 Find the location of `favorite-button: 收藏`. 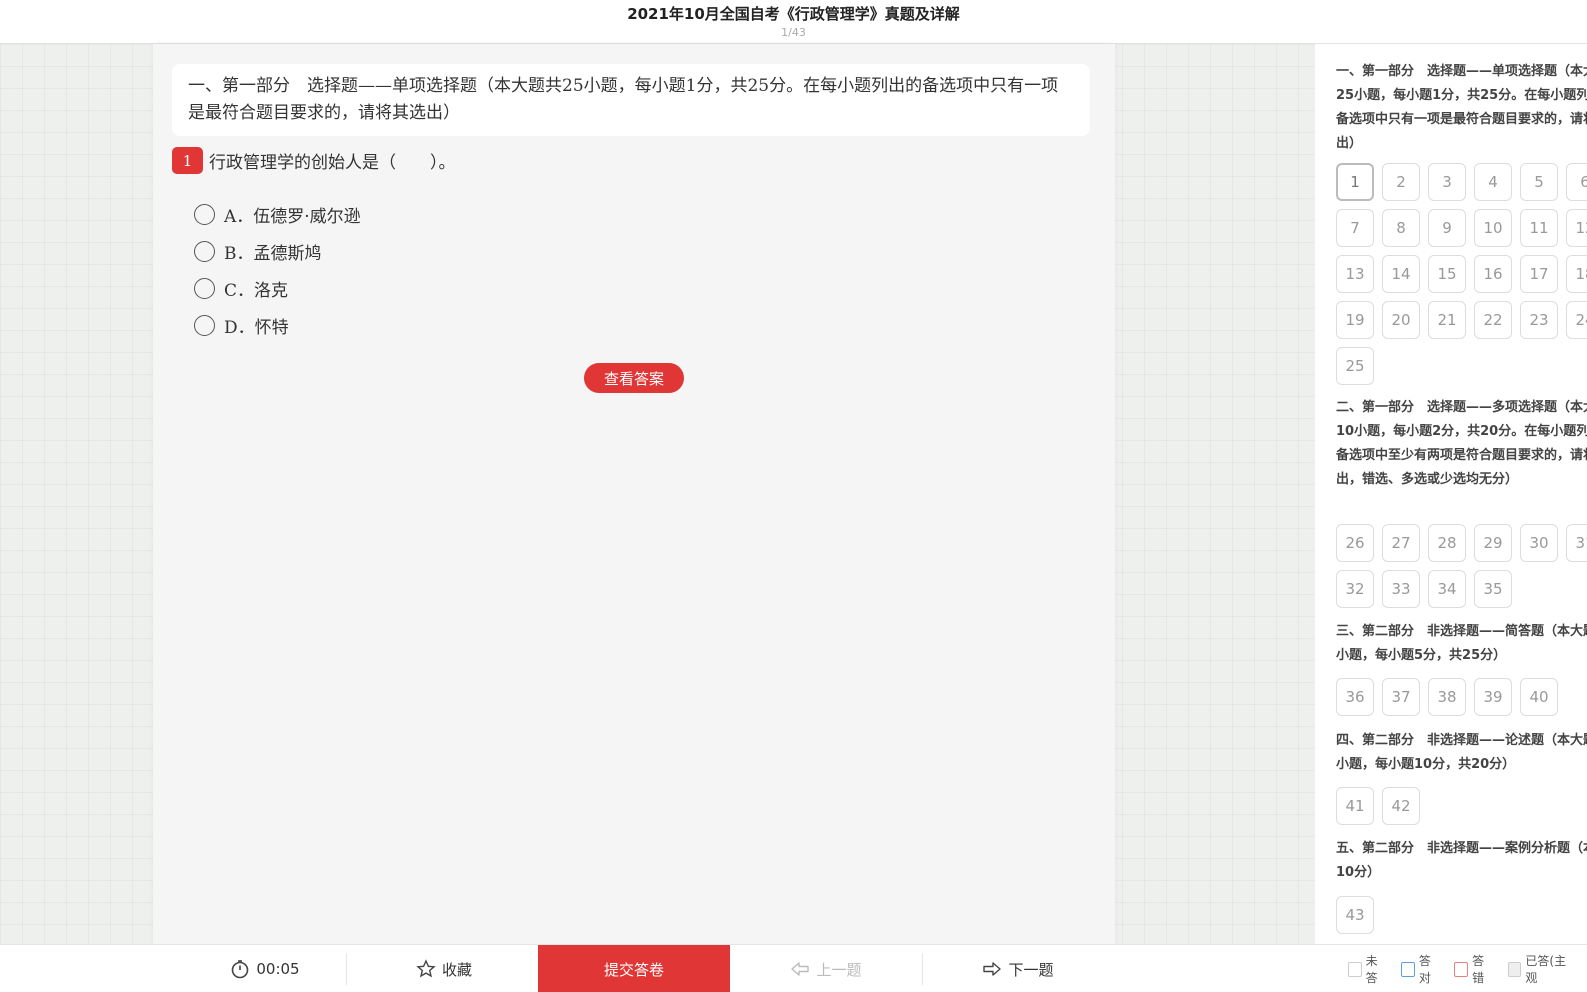

favorite-button: 收藏 is located at coordinates (444, 968).